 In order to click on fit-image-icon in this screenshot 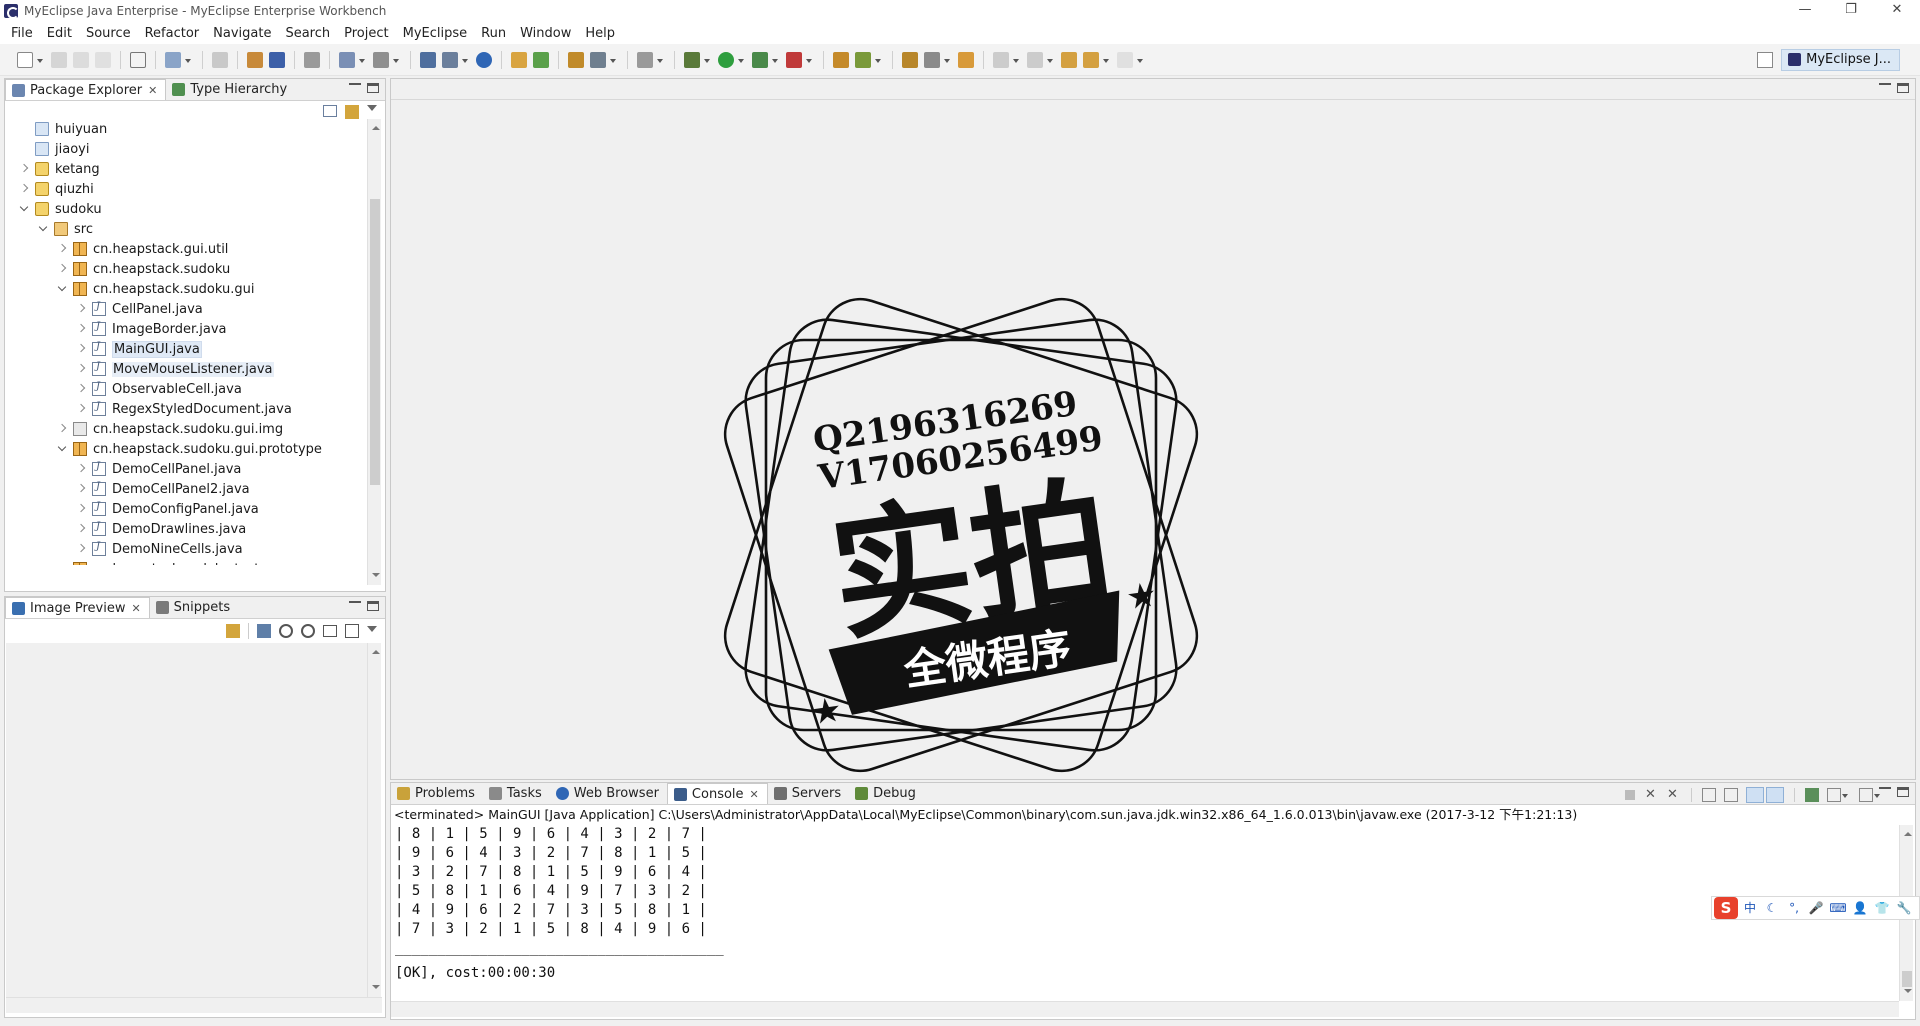, I will do `click(264, 631)`.